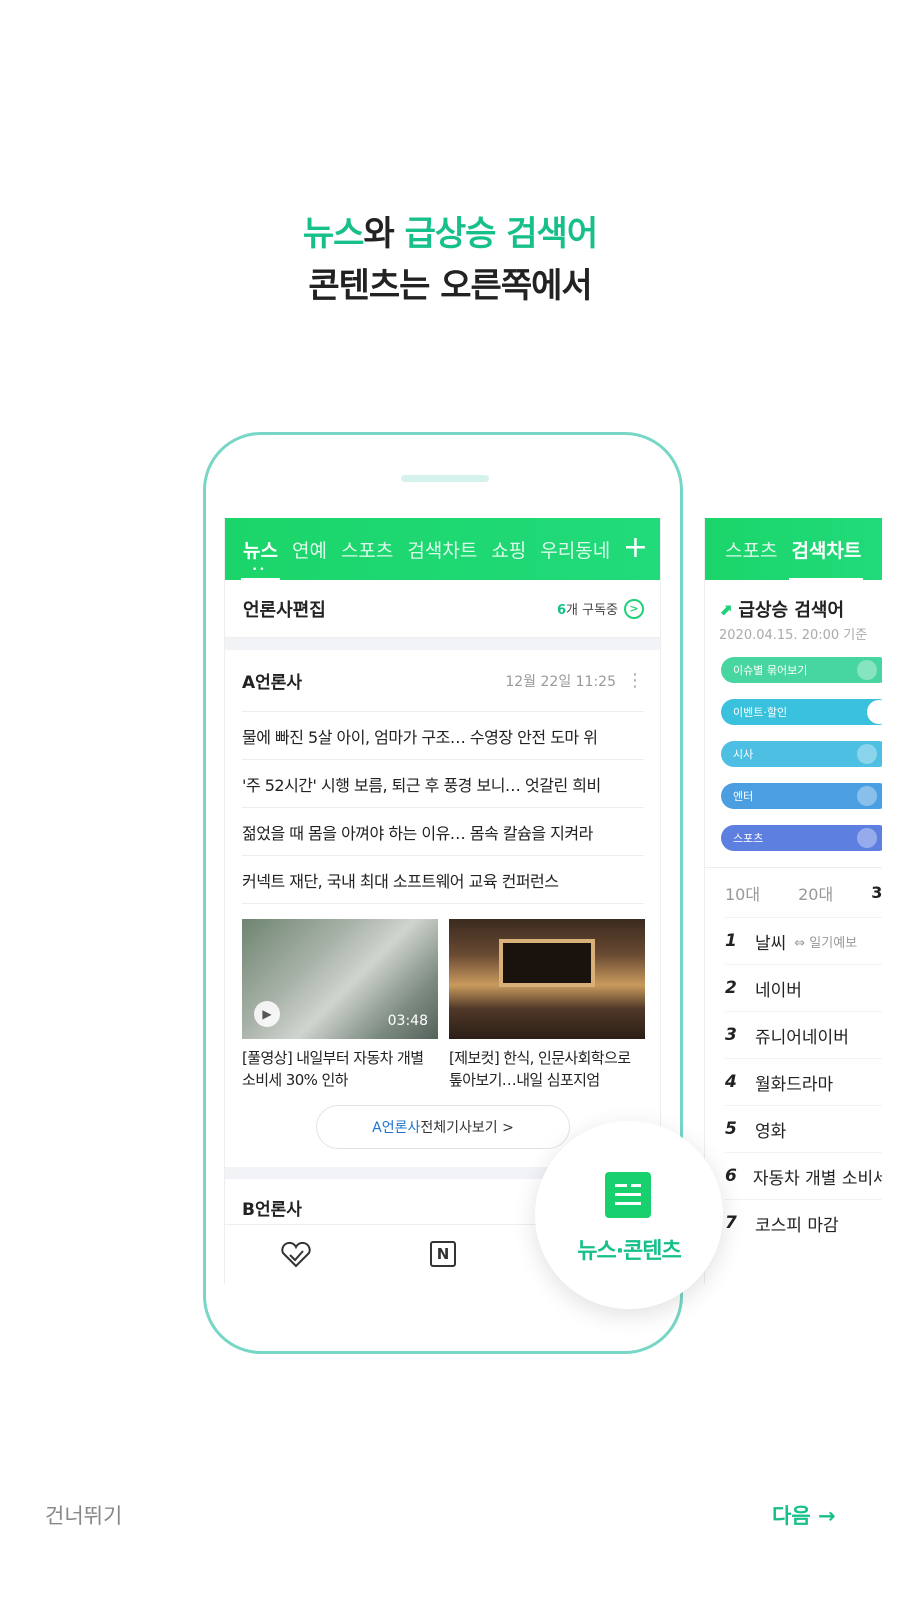 Image resolution: width=900 pixels, height=1600 pixels. Describe the element at coordinates (442, 609) in the screenshot. I see `press-edit-bar: 언론사편집 6개 구독중 >` at that location.